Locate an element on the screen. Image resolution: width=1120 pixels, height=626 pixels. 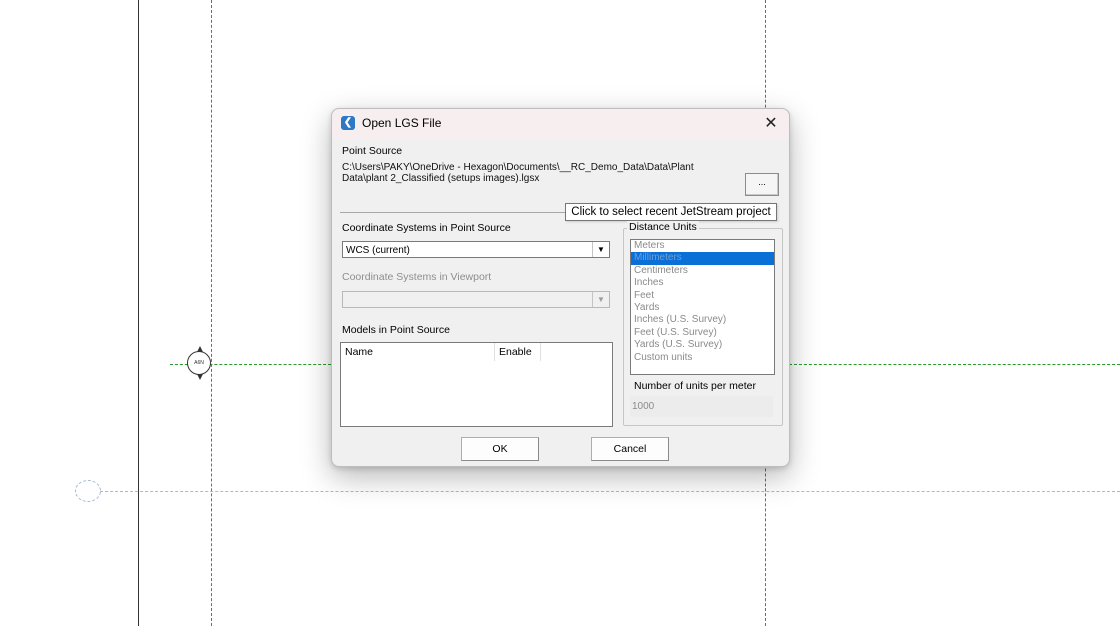
grid-line-horizontal-right is located at coordinates (954, 364).